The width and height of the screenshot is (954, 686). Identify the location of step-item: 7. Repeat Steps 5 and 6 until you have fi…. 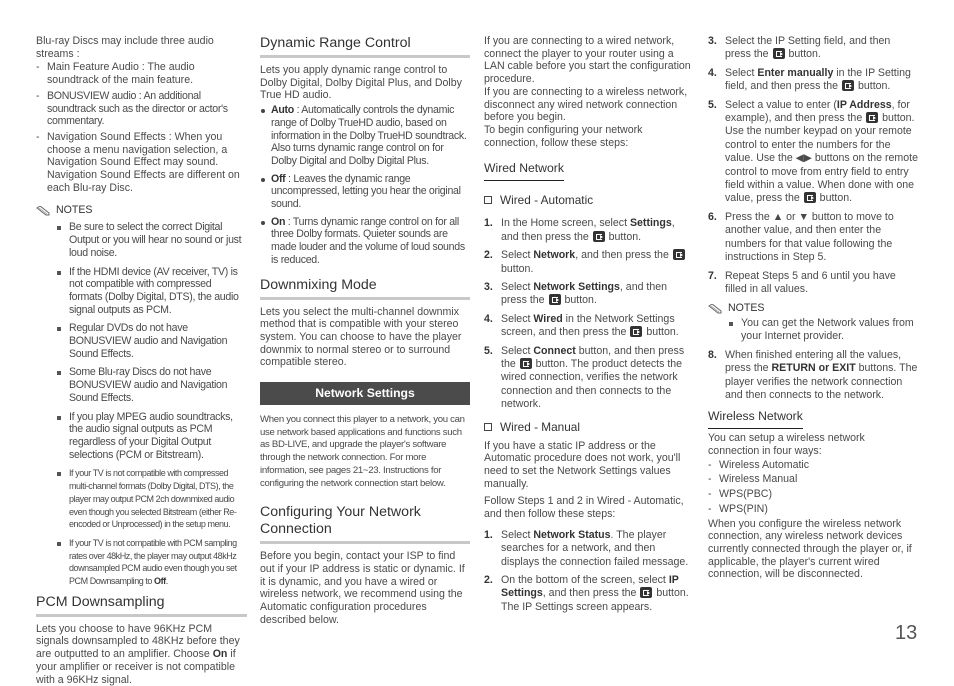
(802, 282).